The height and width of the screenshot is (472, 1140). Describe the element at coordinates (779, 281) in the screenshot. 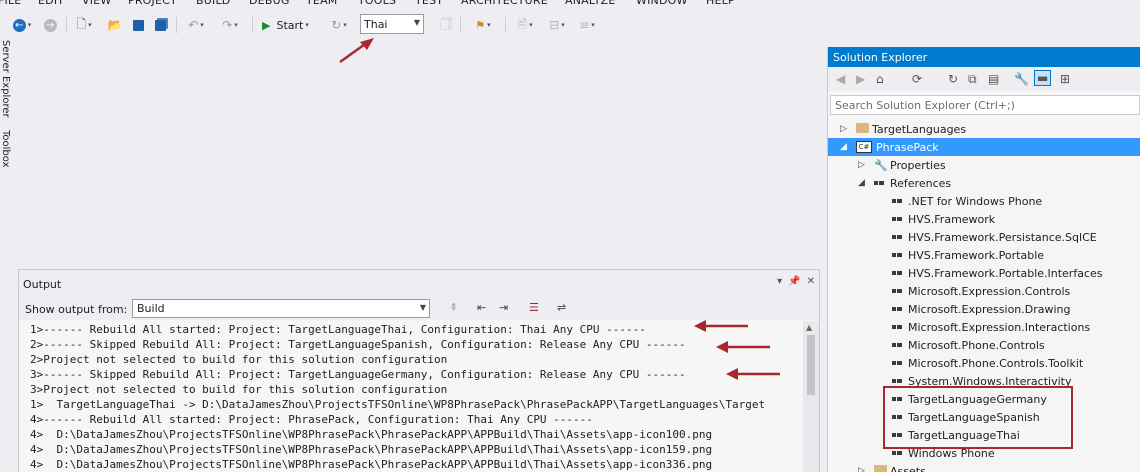

I see `window-position-icon: ▾` at that location.